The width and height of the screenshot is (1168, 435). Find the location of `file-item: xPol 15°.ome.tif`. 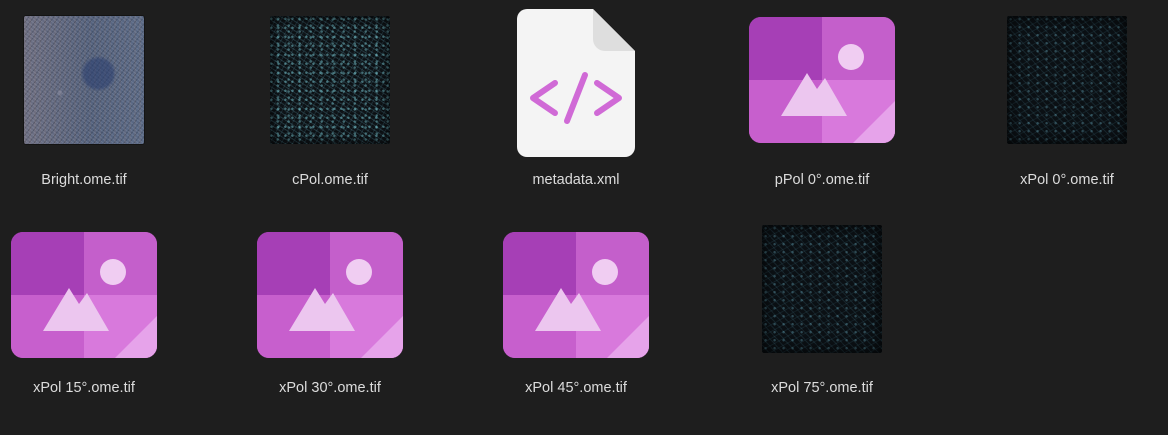

file-item: xPol 15°.ome.tif is located at coordinates (92, 320).